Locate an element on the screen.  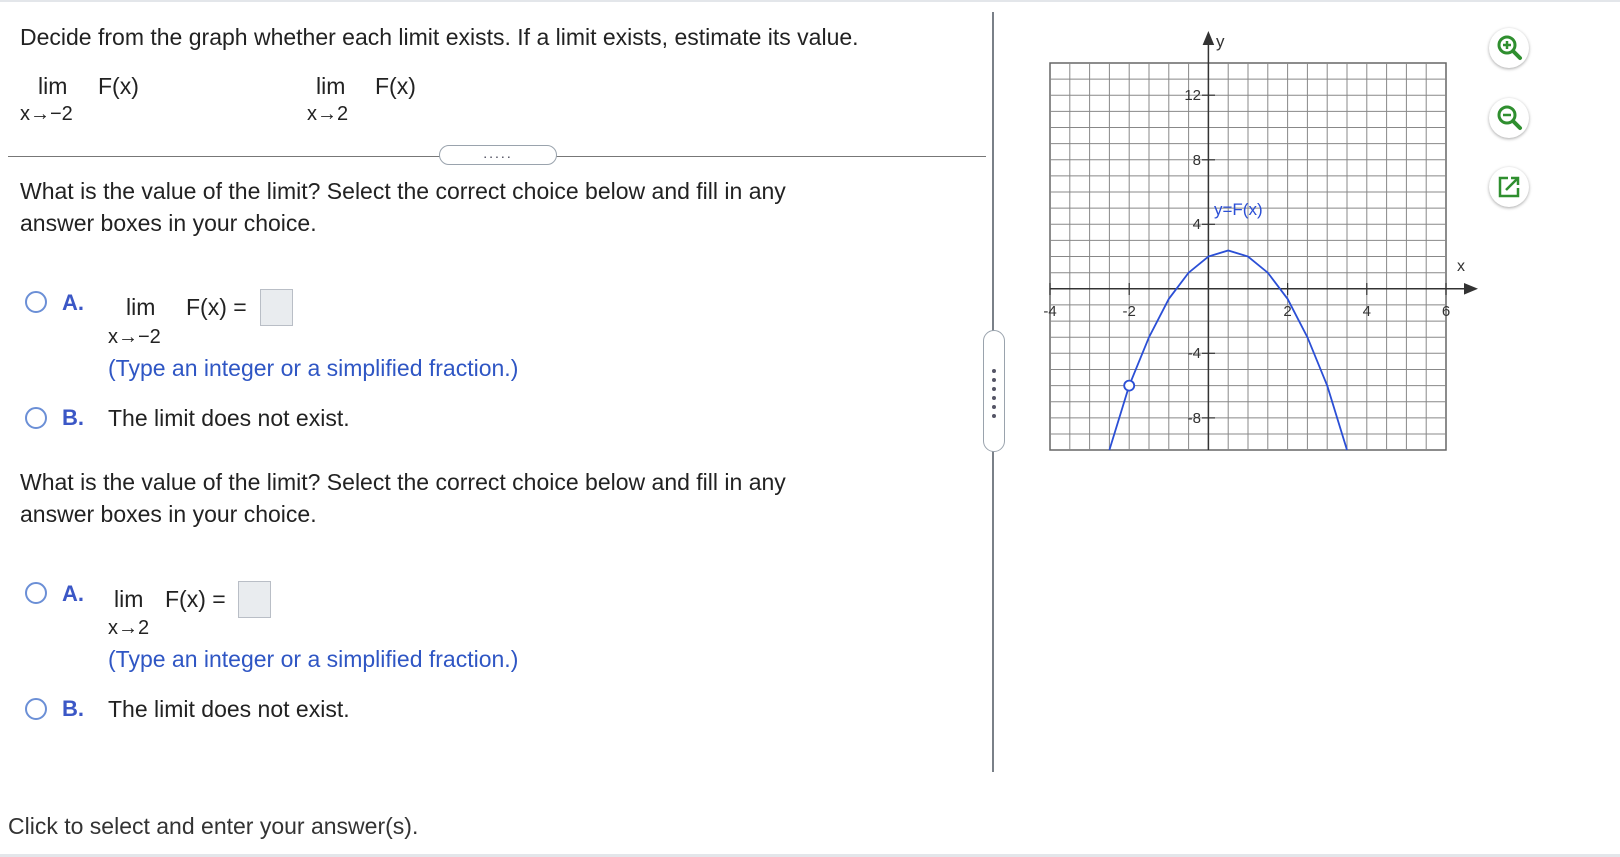
question-2-choice-a-radio is located at coordinates (36, 593).